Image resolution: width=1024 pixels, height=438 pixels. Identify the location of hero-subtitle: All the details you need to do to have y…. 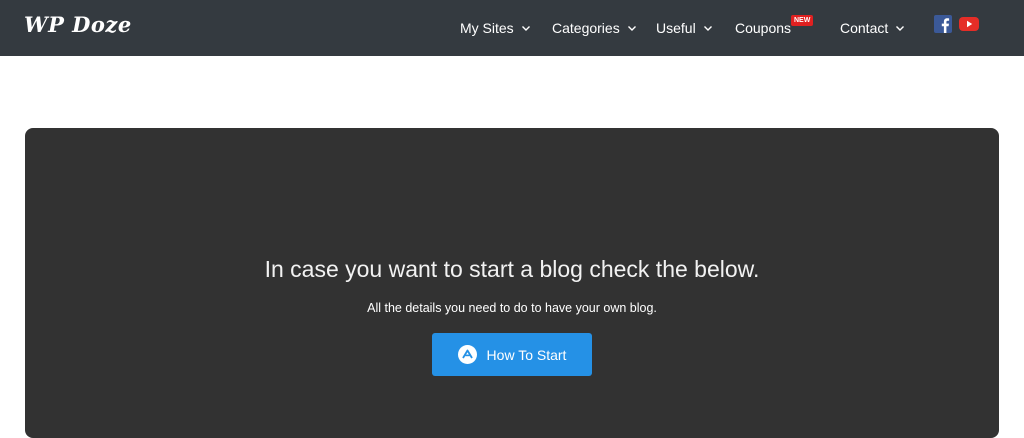
(512, 308).